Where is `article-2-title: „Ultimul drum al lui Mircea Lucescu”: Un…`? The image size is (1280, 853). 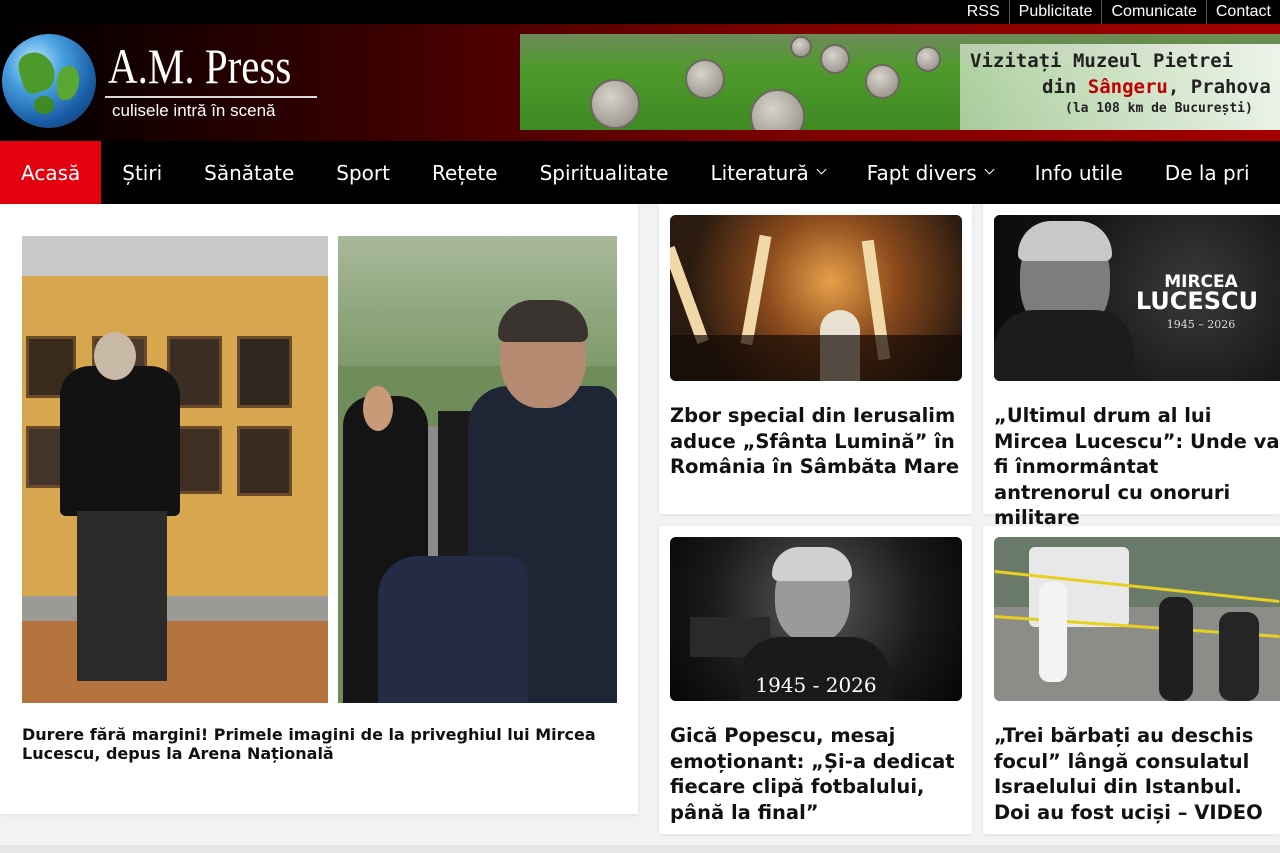 article-2-title: „Ultimul drum al lui Mircea Lucescu”: Un… is located at coordinates (1137, 467).